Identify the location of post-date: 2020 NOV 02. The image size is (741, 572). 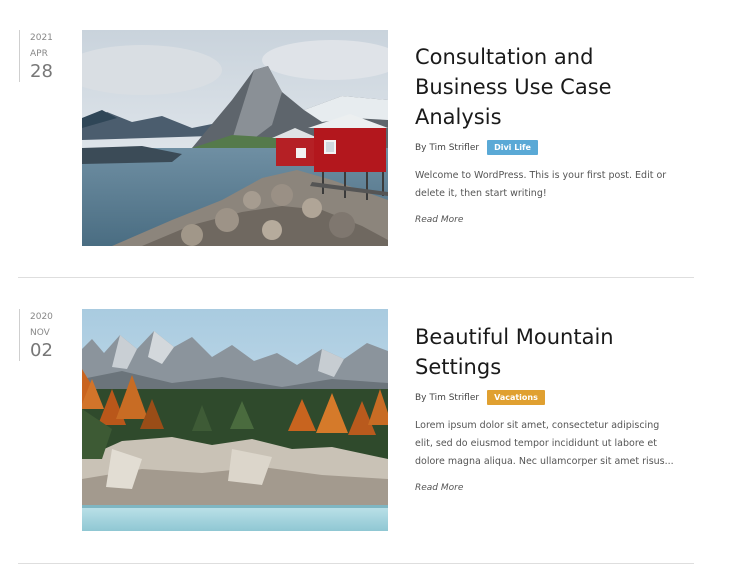
(44, 335).